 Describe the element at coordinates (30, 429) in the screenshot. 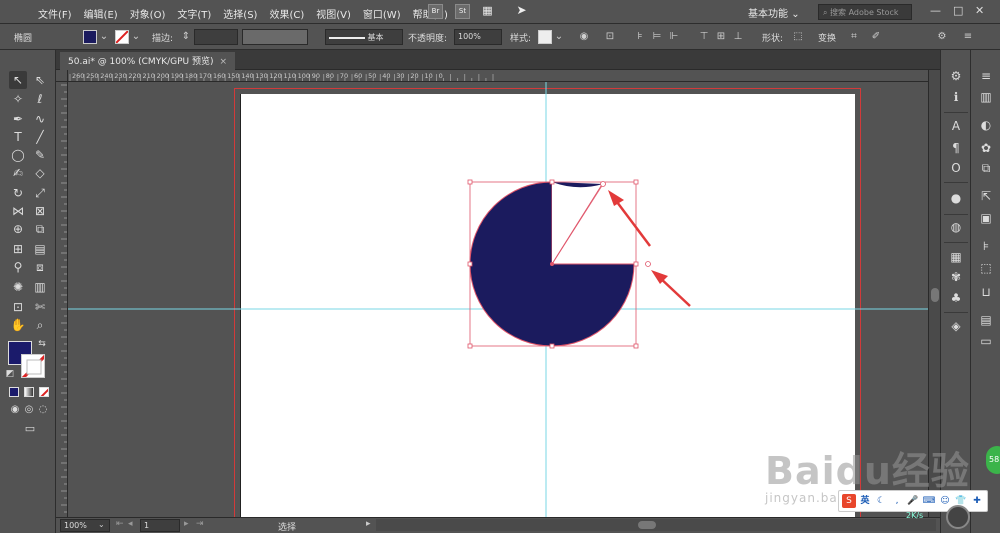

I see `screen-mode-icon: ▭` at that location.